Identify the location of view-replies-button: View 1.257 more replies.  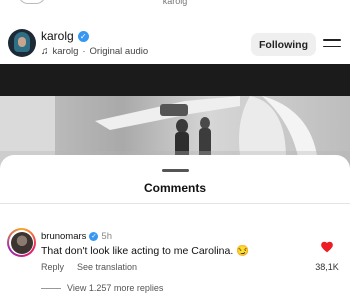
(102, 288).